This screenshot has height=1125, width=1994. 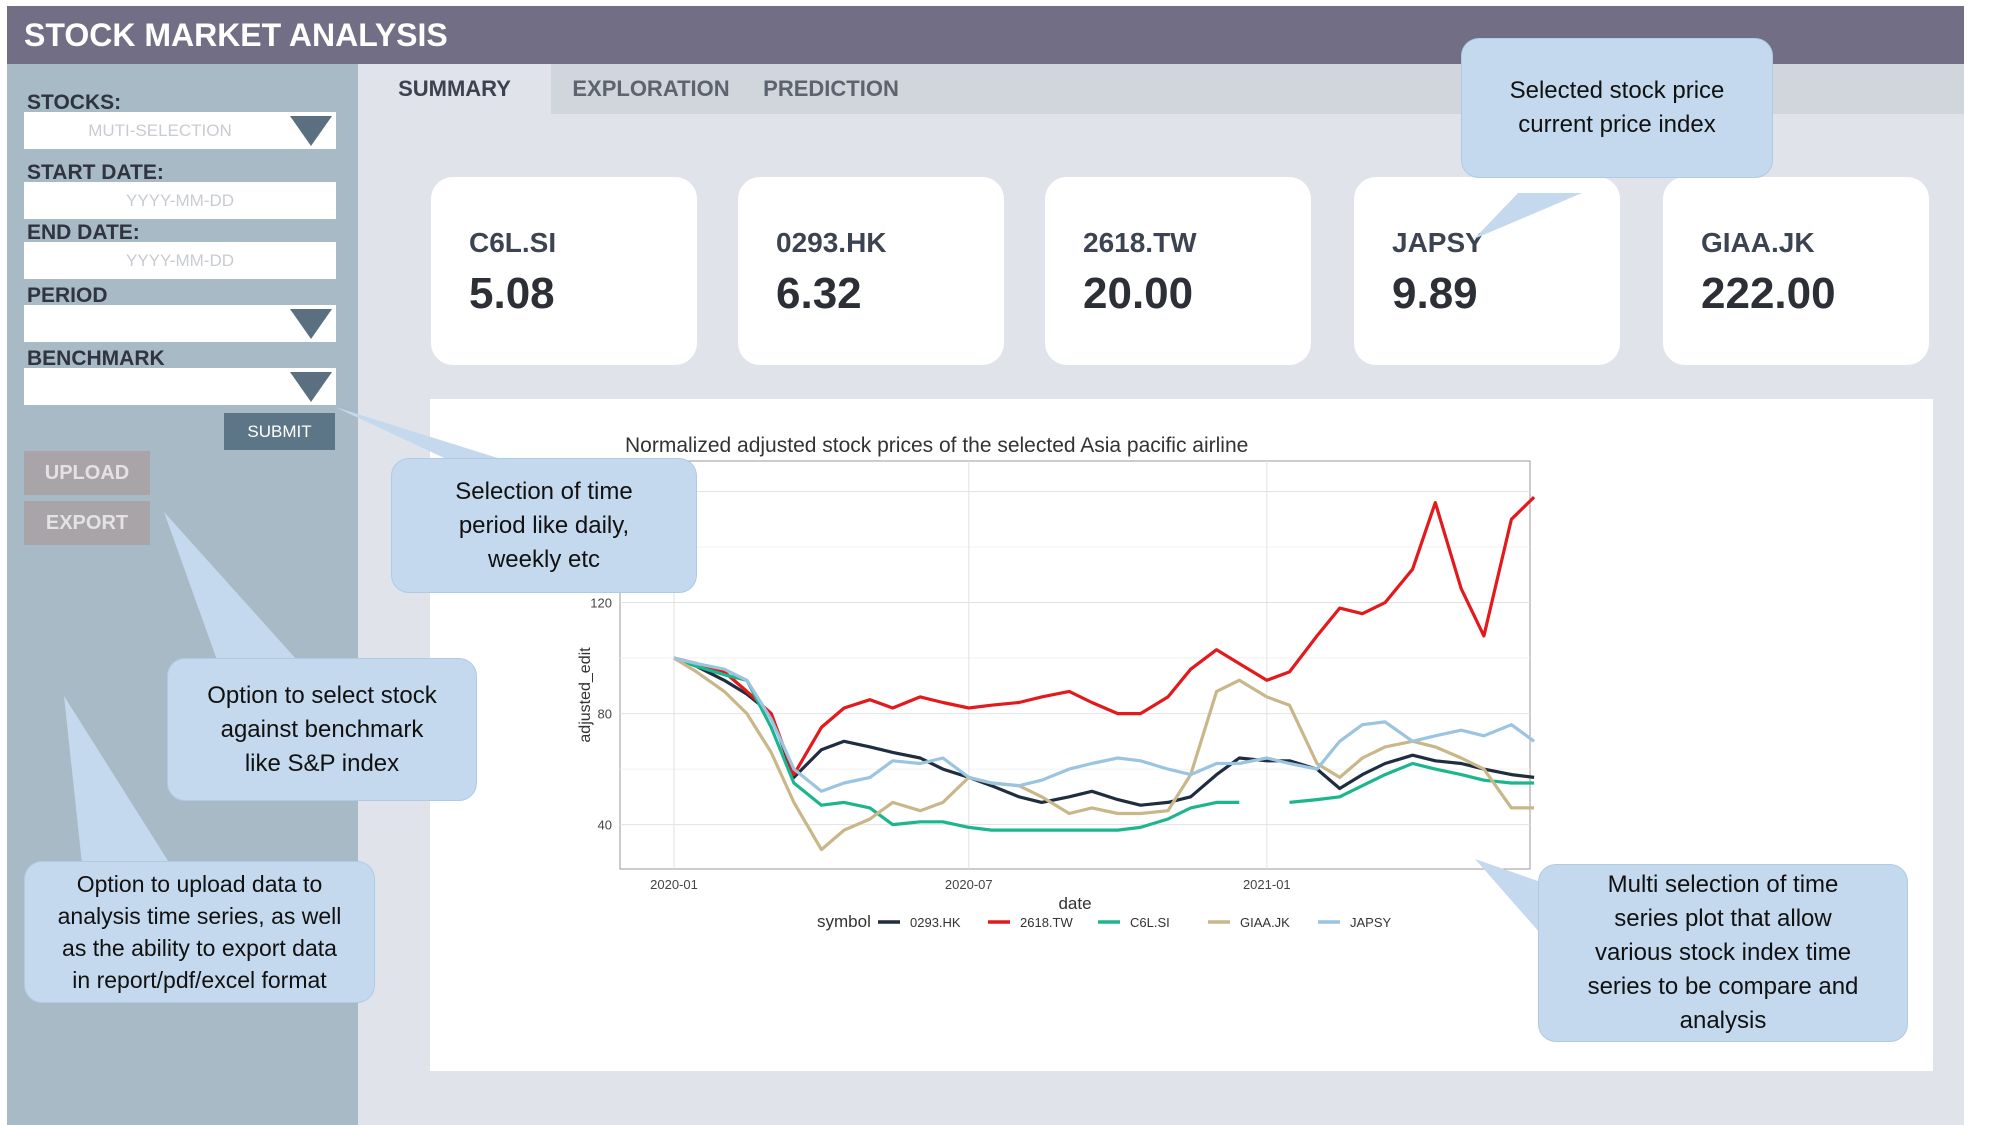 I want to click on tail-benchmark, so click(x=230, y=586).